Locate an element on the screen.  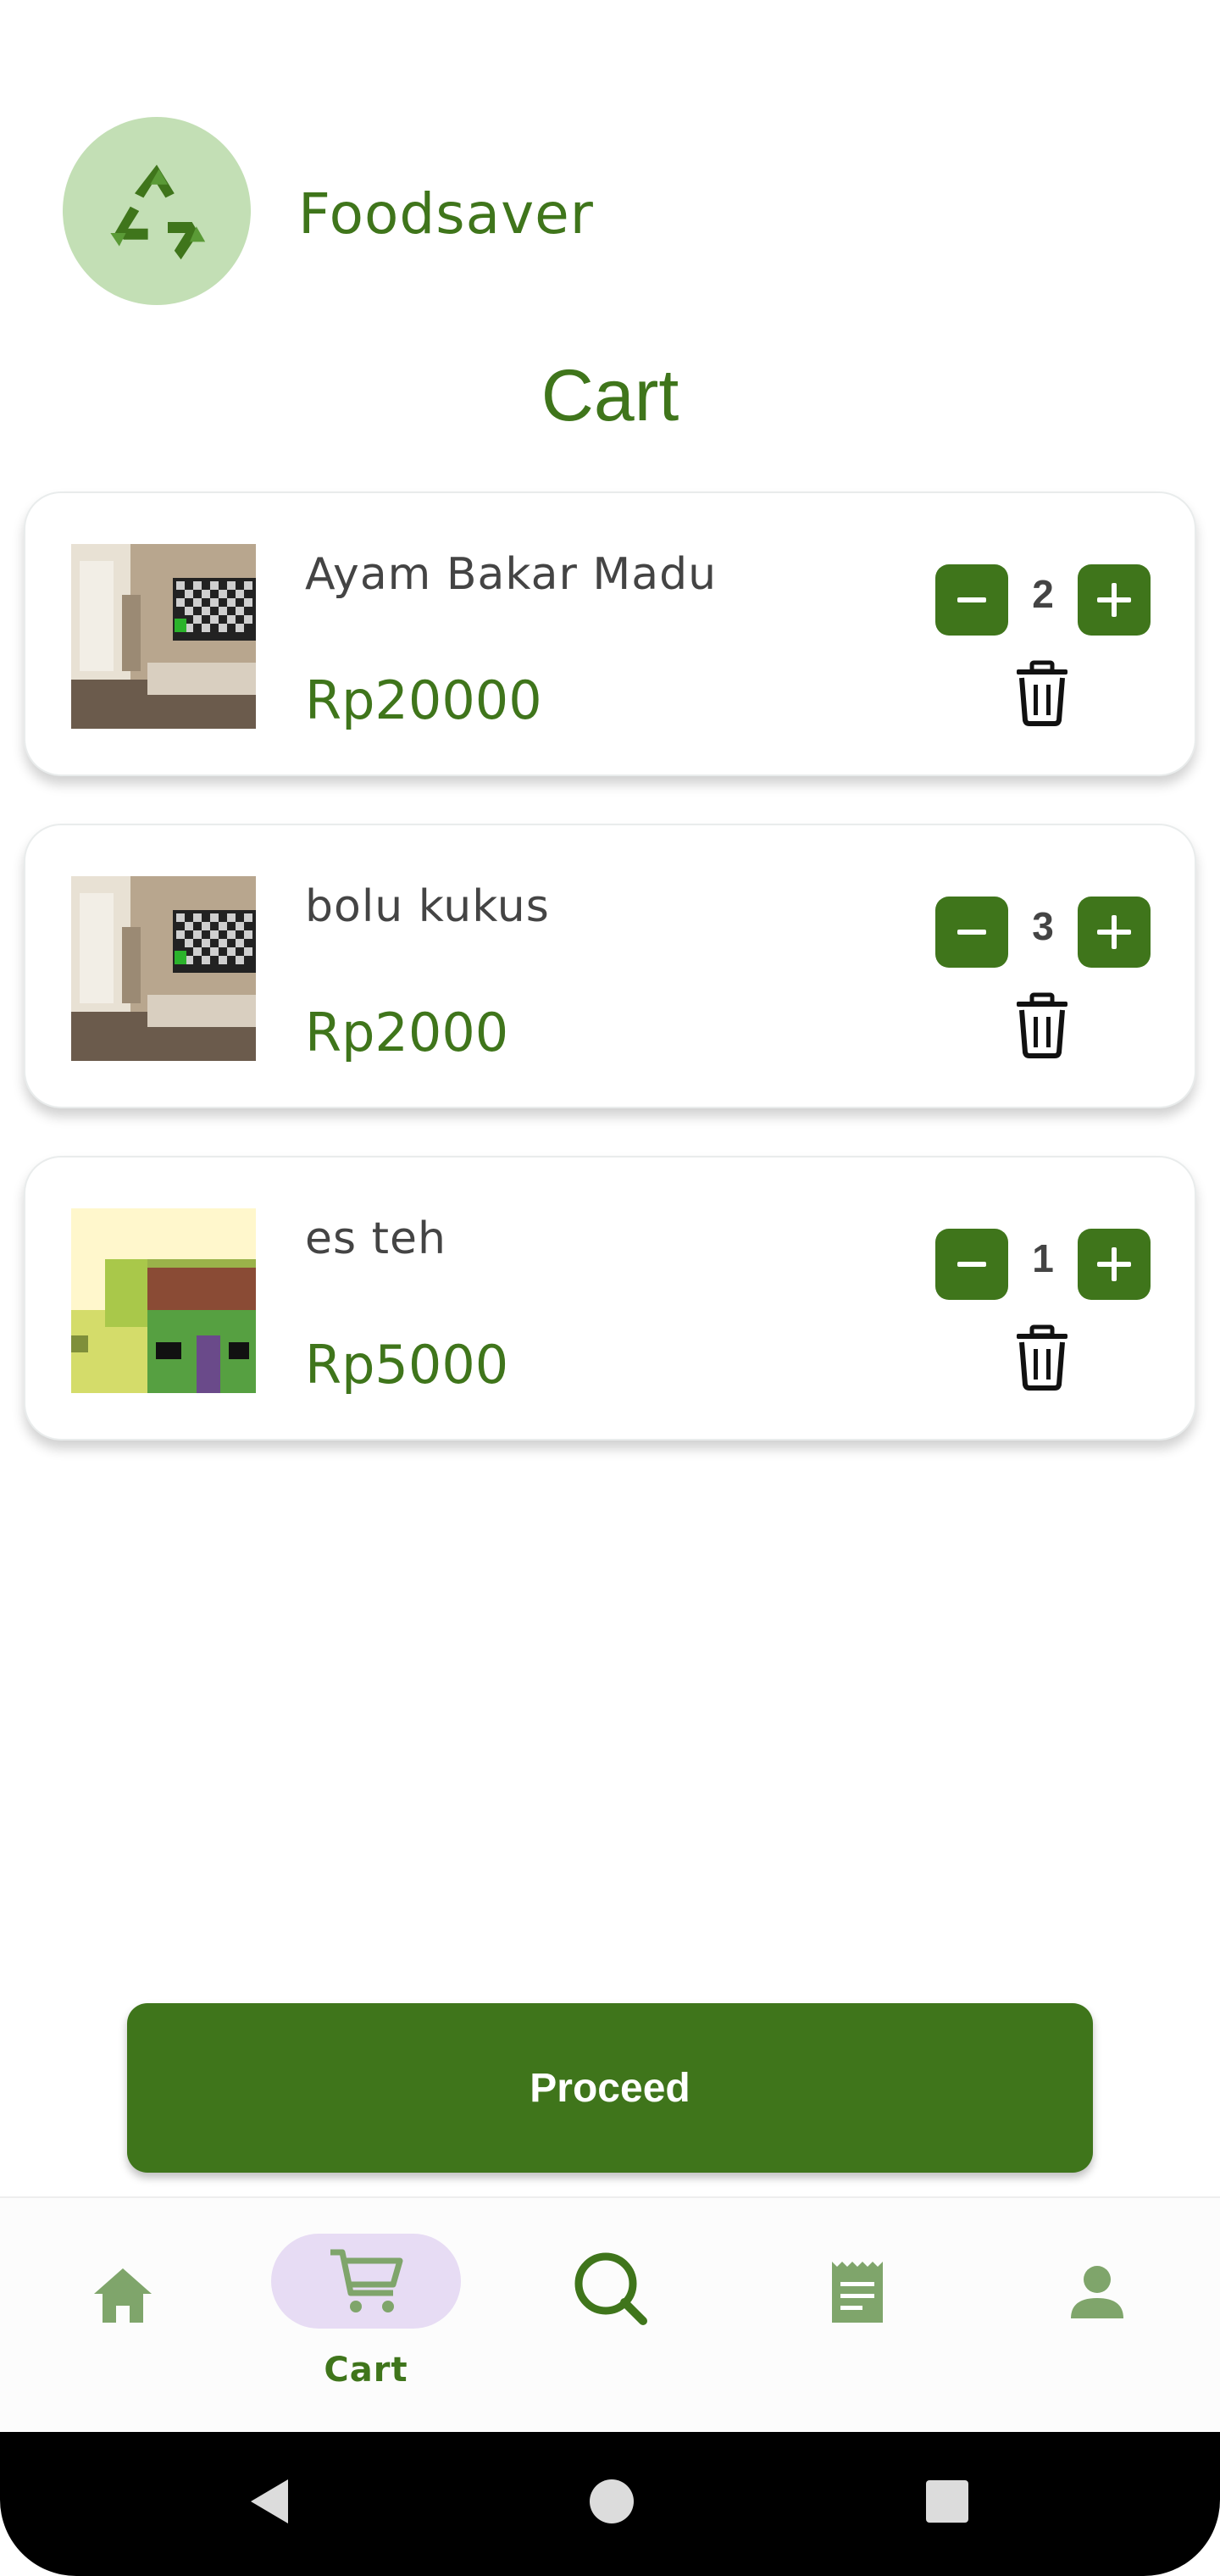
recycle-icon is located at coordinates (158, 212).